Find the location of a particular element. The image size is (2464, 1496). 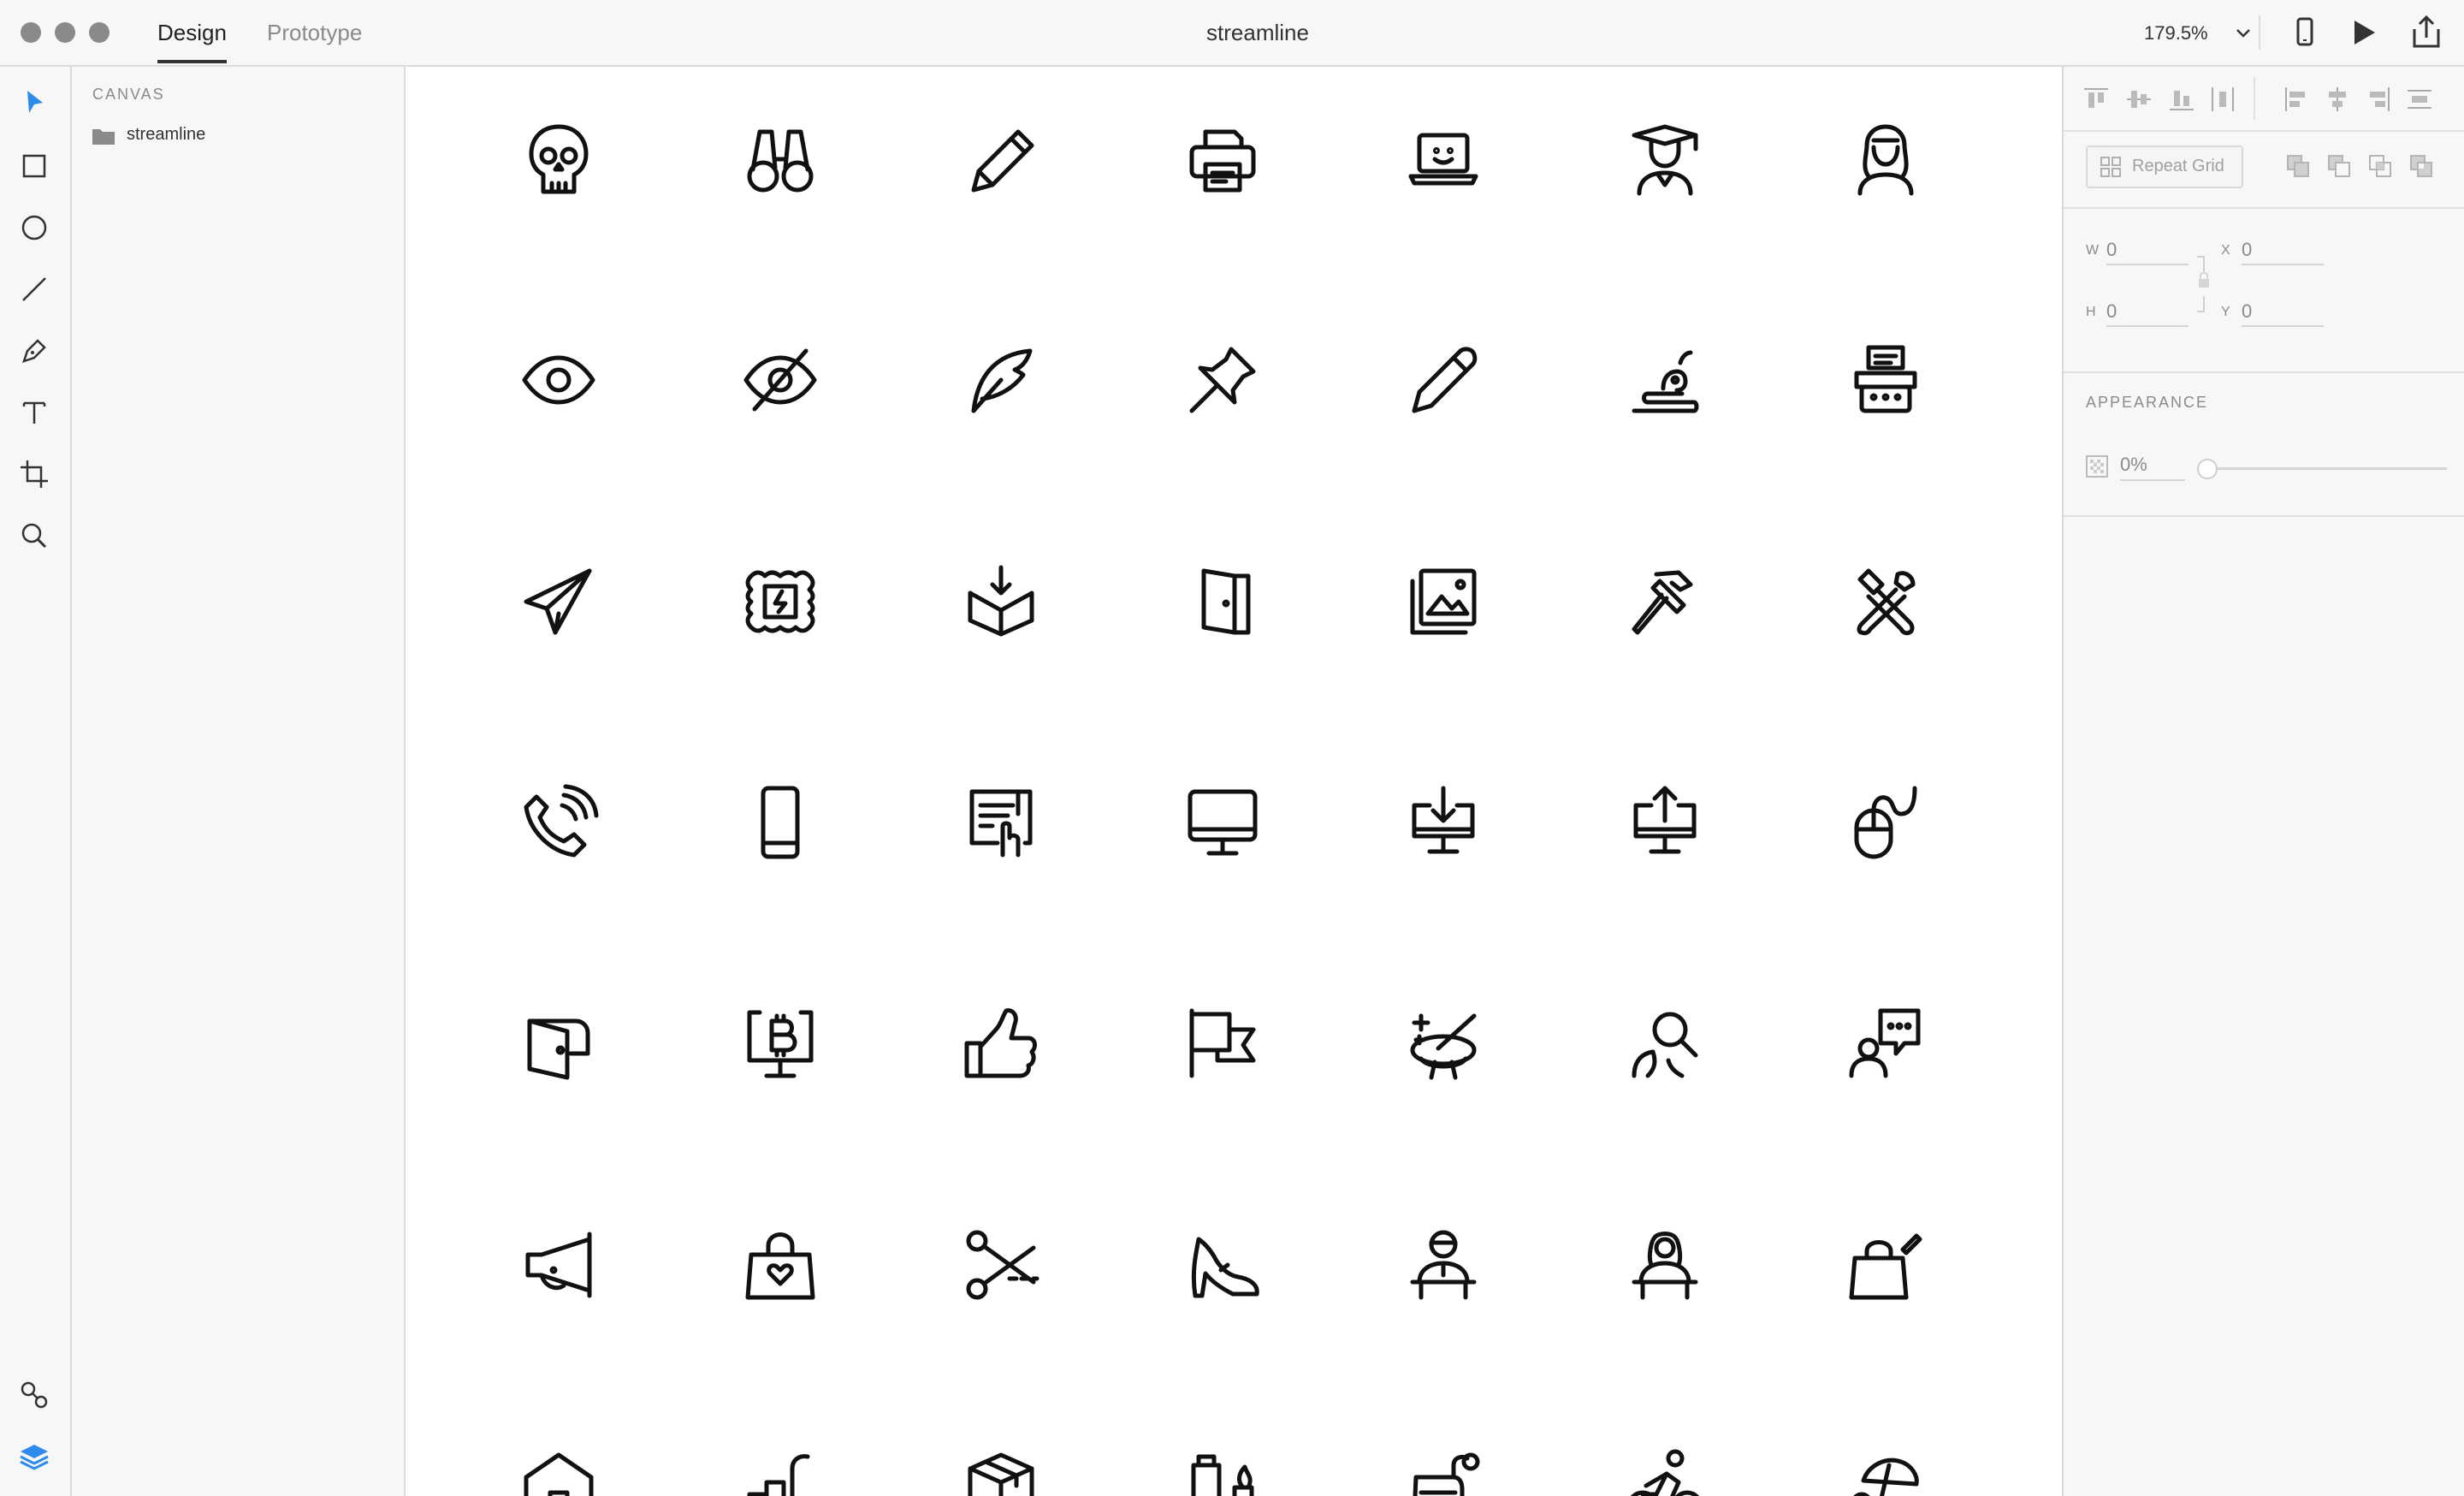

add-union-icon is located at coordinates (2298, 166).